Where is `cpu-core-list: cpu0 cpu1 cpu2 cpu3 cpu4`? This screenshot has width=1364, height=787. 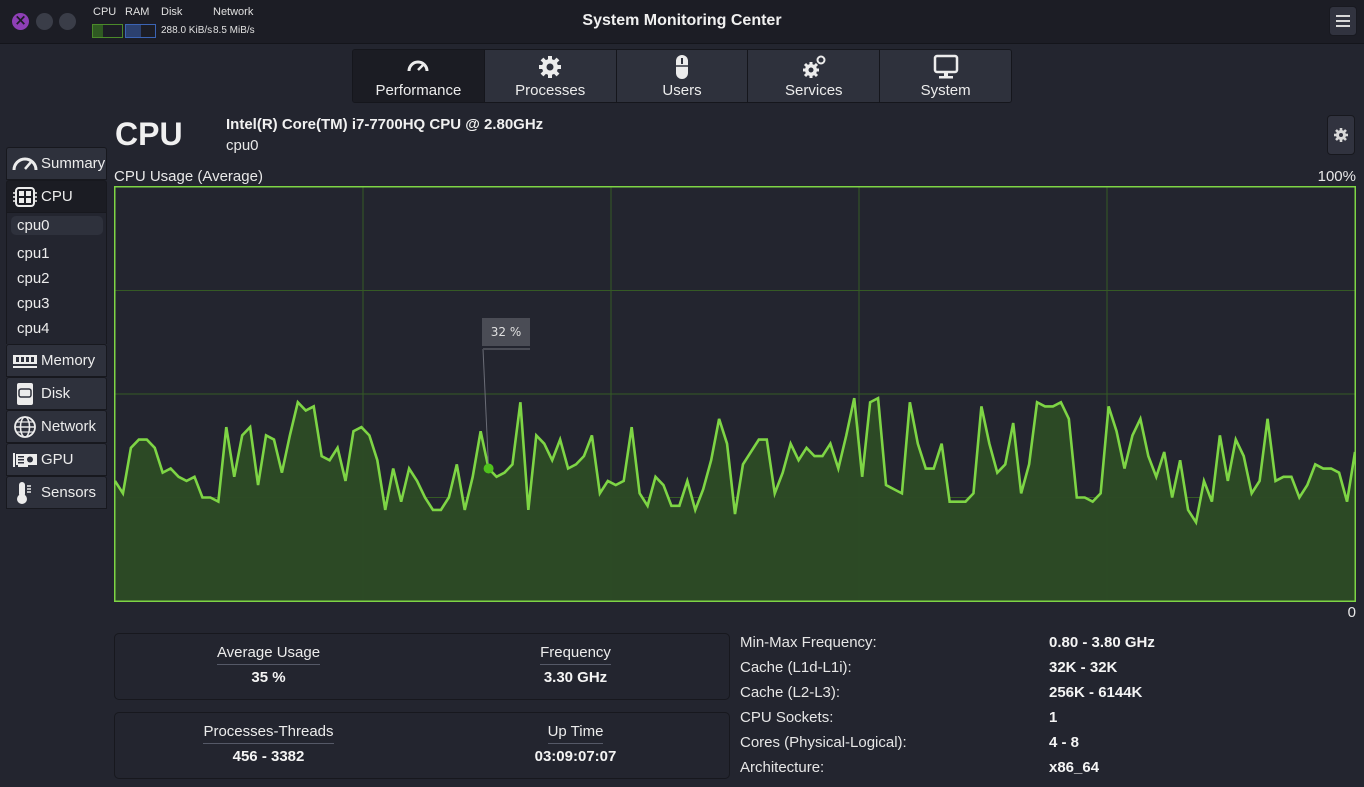 cpu-core-list: cpu0 cpu1 cpu2 cpu3 cpu4 is located at coordinates (56, 278).